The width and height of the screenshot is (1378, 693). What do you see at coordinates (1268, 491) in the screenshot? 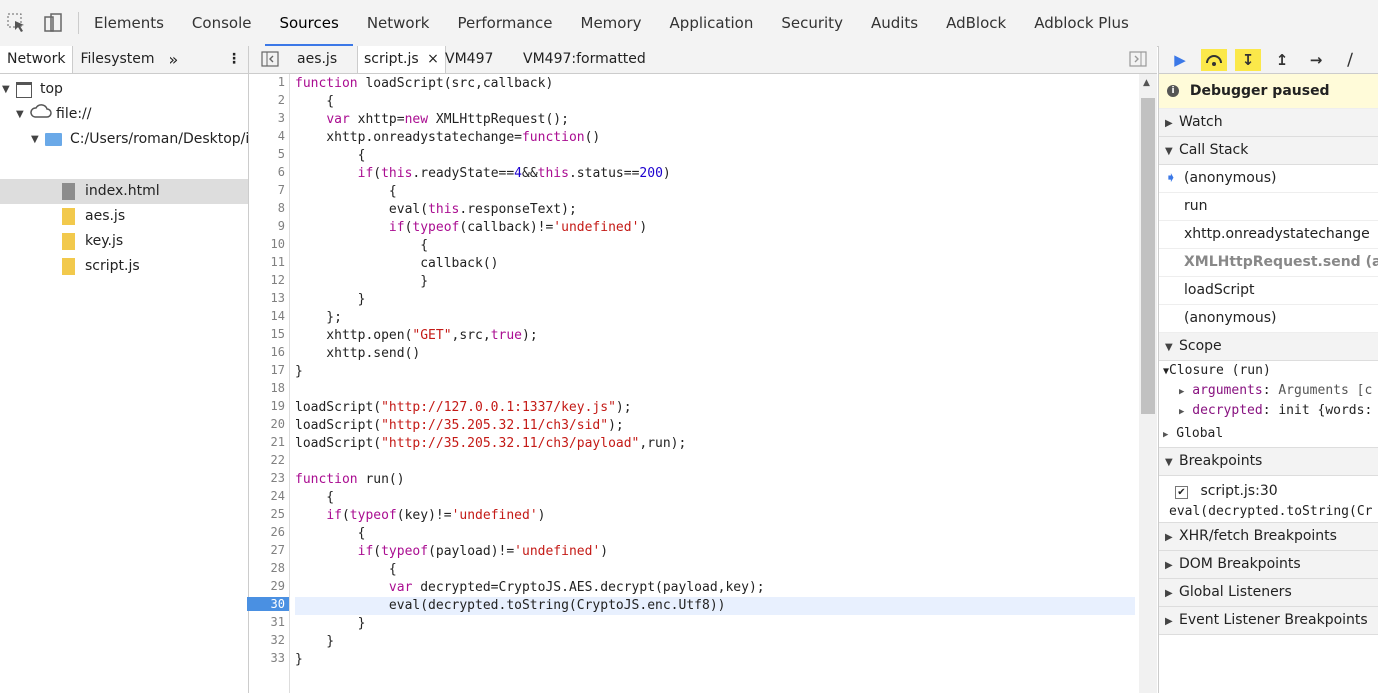
I see `breakpoint-item: ✔ script.js:30` at bounding box center [1268, 491].